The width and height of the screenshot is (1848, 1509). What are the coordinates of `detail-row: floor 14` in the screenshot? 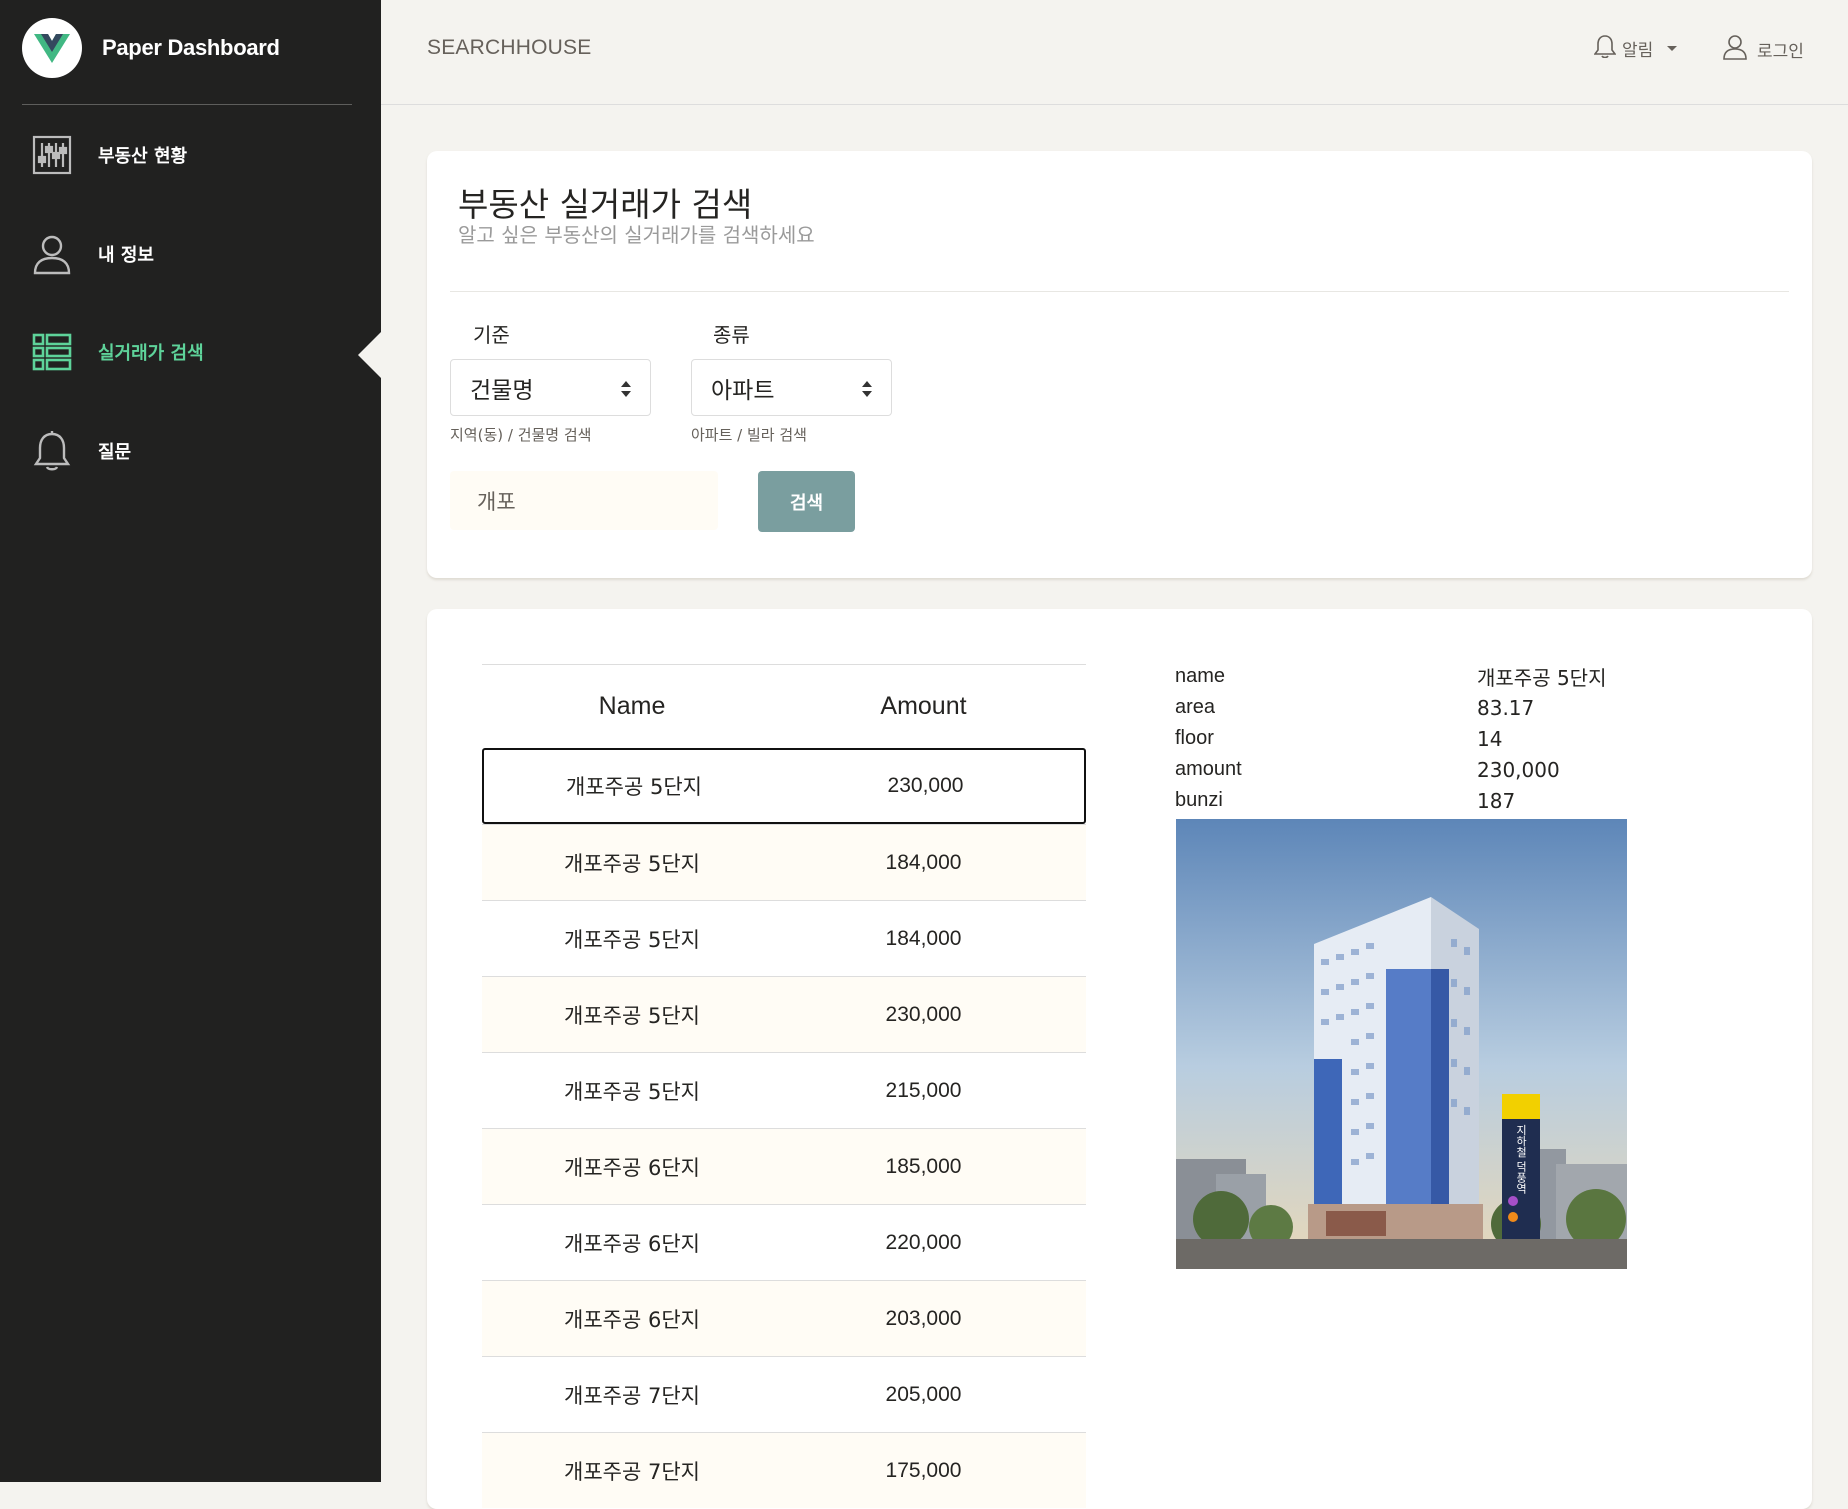 It's located at (1405, 738).